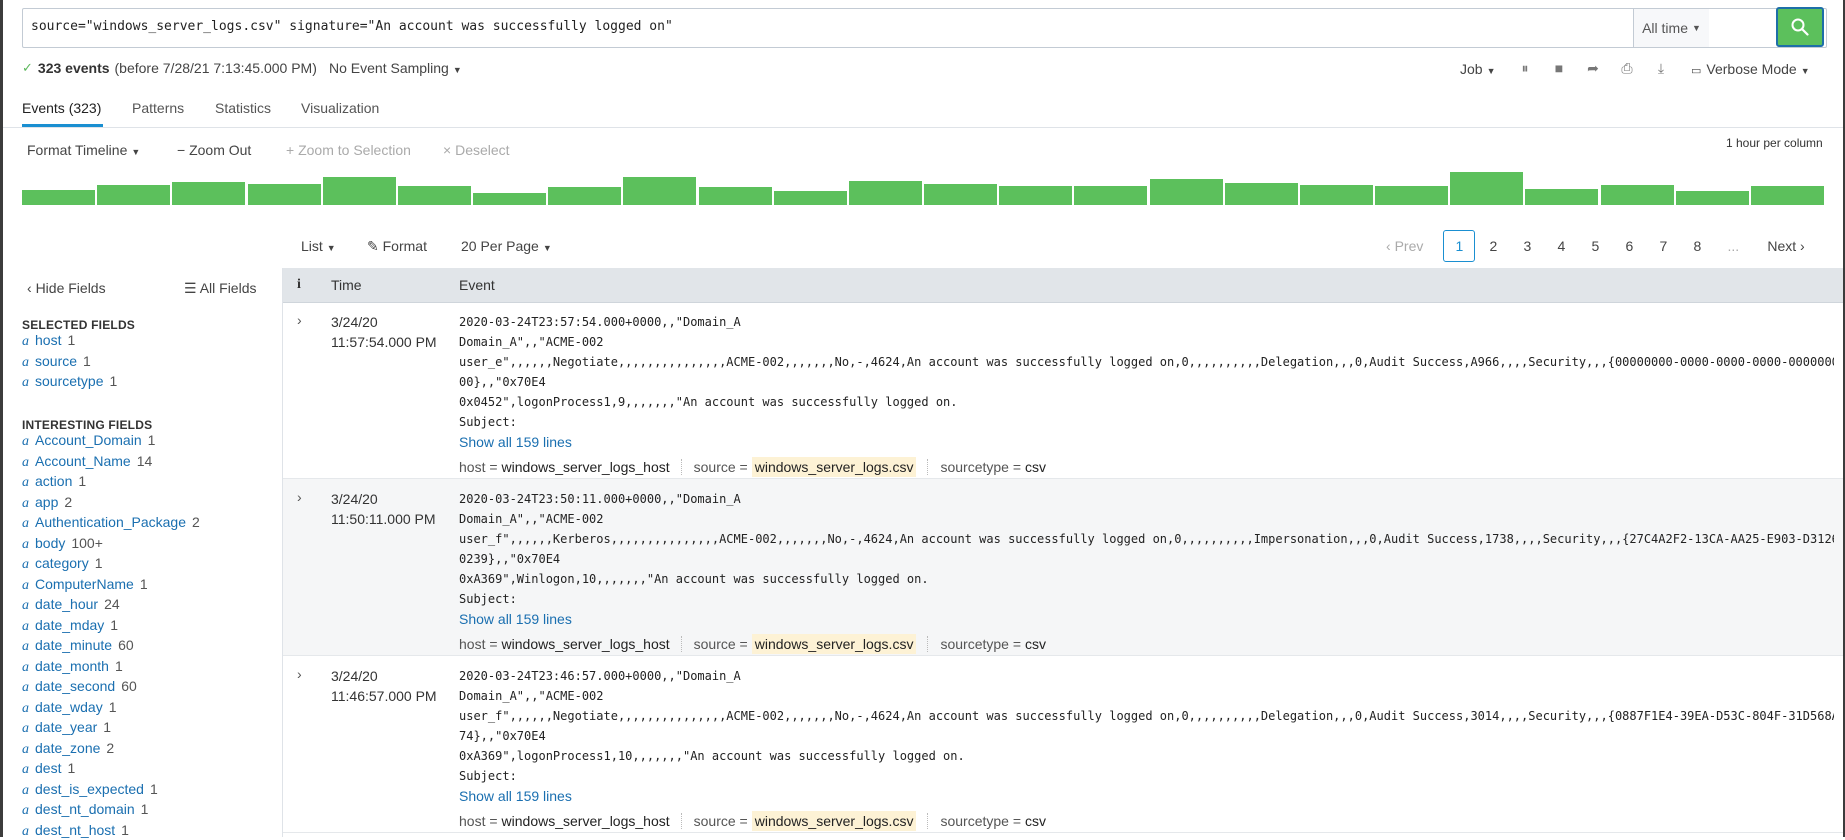 Image resolution: width=1845 pixels, height=840 pixels. What do you see at coordinates (85, 810) in the screenshot?
I see `field-dest-nt-domain: a dest_nt_domain 1` at bounding box center [85, 810].